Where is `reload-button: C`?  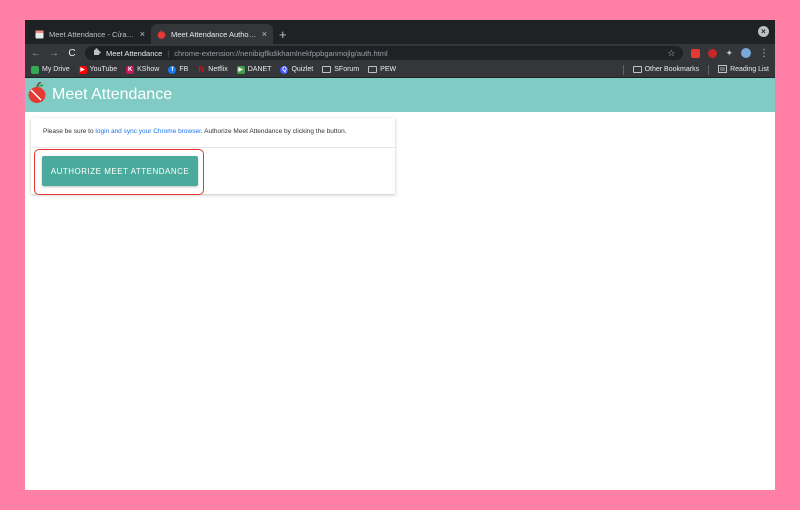 reload-button: C is located at coordinates (72, 53).